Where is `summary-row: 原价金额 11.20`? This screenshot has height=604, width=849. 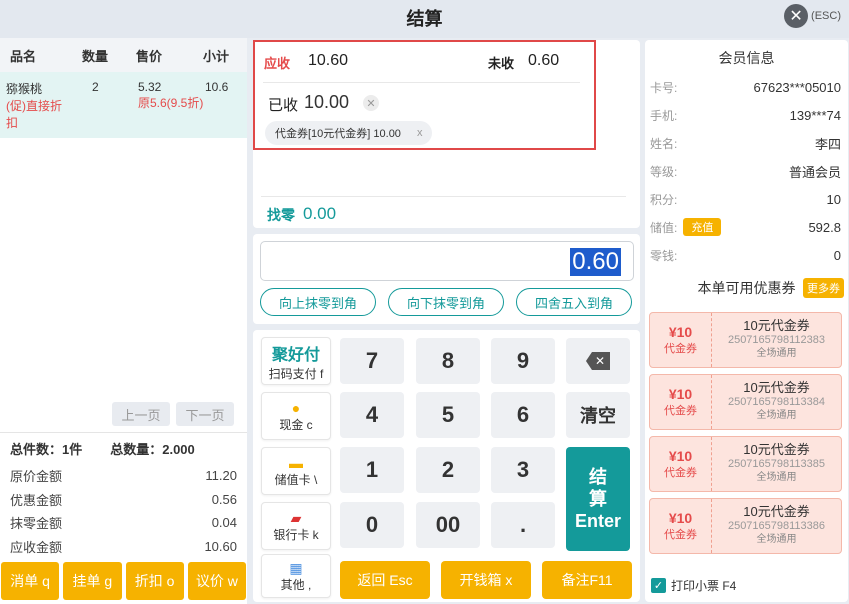 summary-row: 原价金额 11.20 is located at coordinates (123, 476).